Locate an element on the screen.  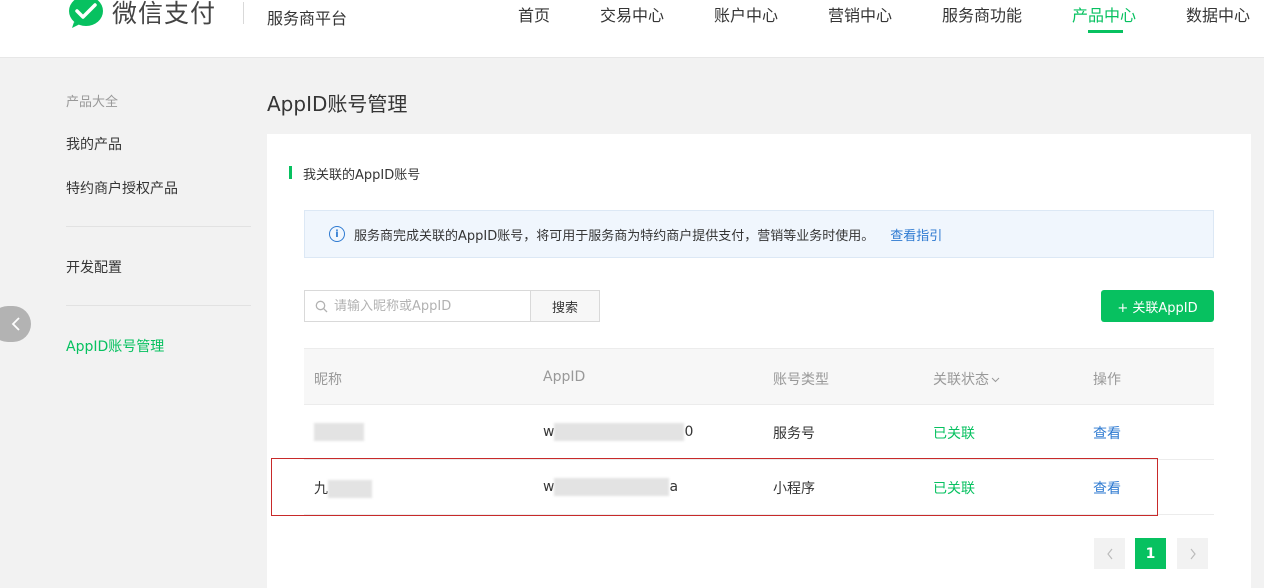
pagination-next is located at coordinates (1192, 553).